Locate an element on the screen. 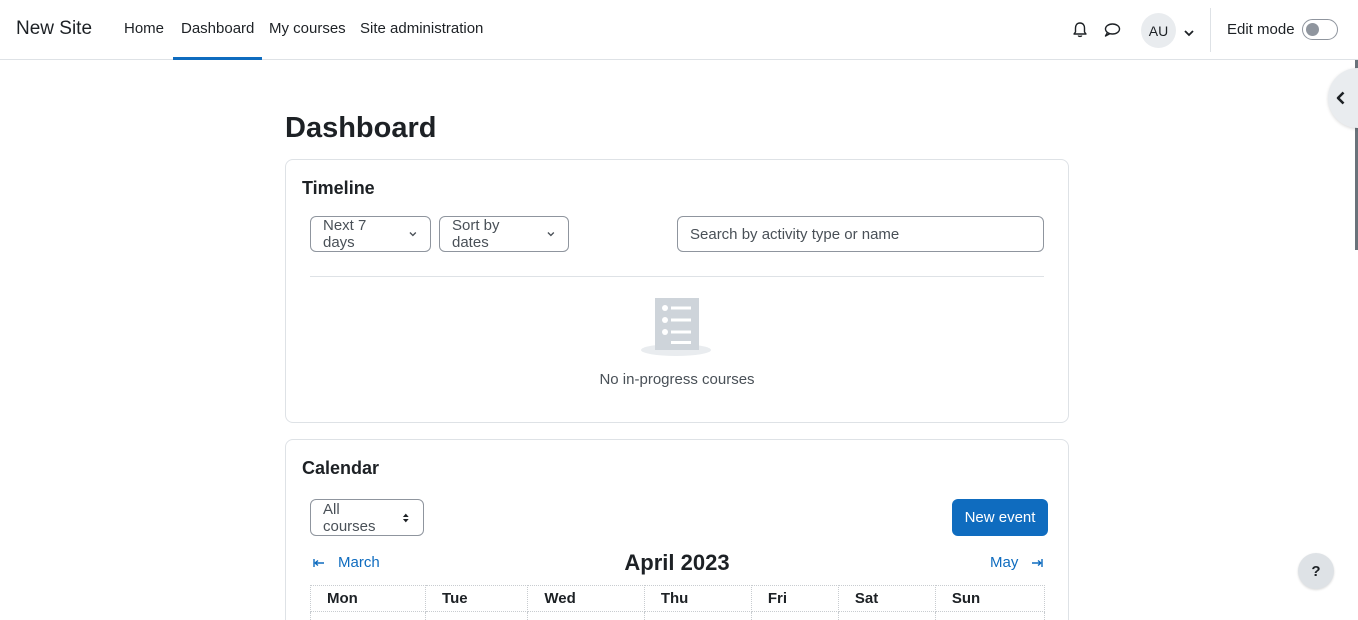 The height and width of the screenshot is (620, 1358). nav-link-my-courses: My courses is located at coordinates (307, 28).